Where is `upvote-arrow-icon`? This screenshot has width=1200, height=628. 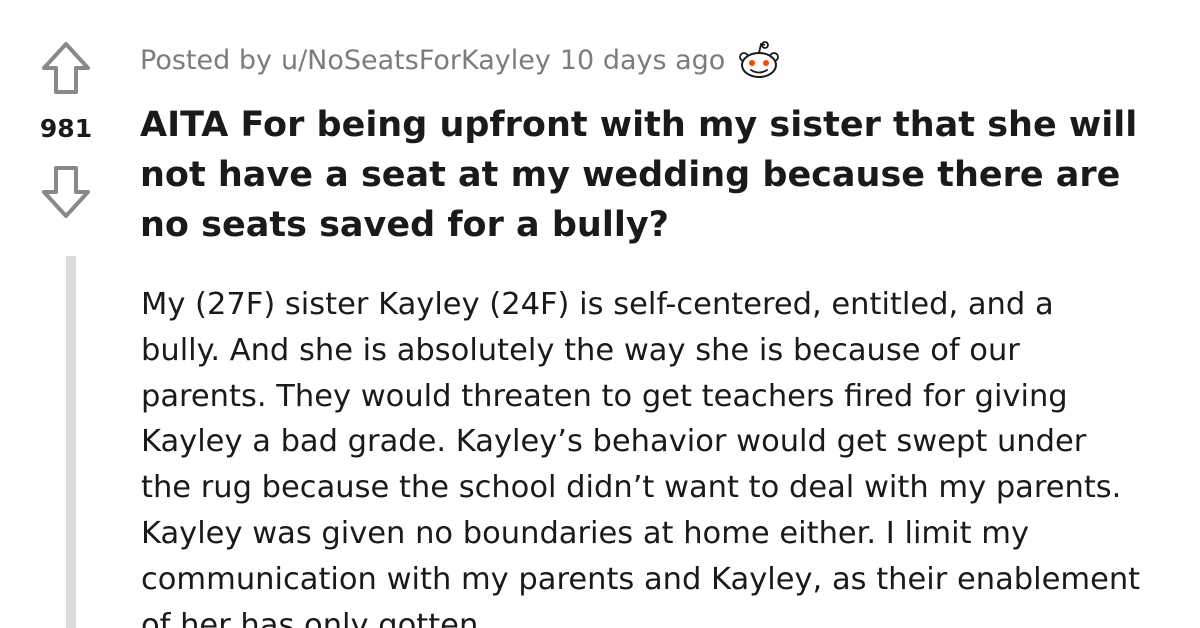 upvote-arrow-icon is located at coordinates (66, 68).